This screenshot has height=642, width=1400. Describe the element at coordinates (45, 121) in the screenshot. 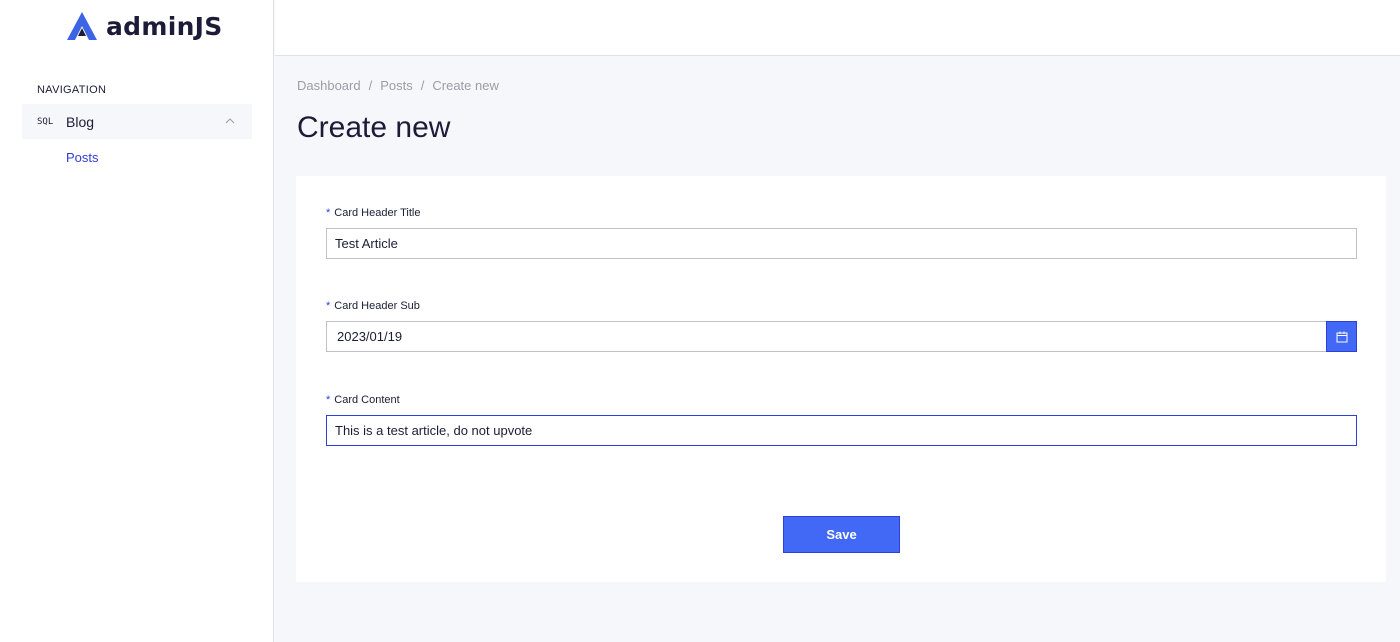

I see `database-sql-icon: SQL` at that location.